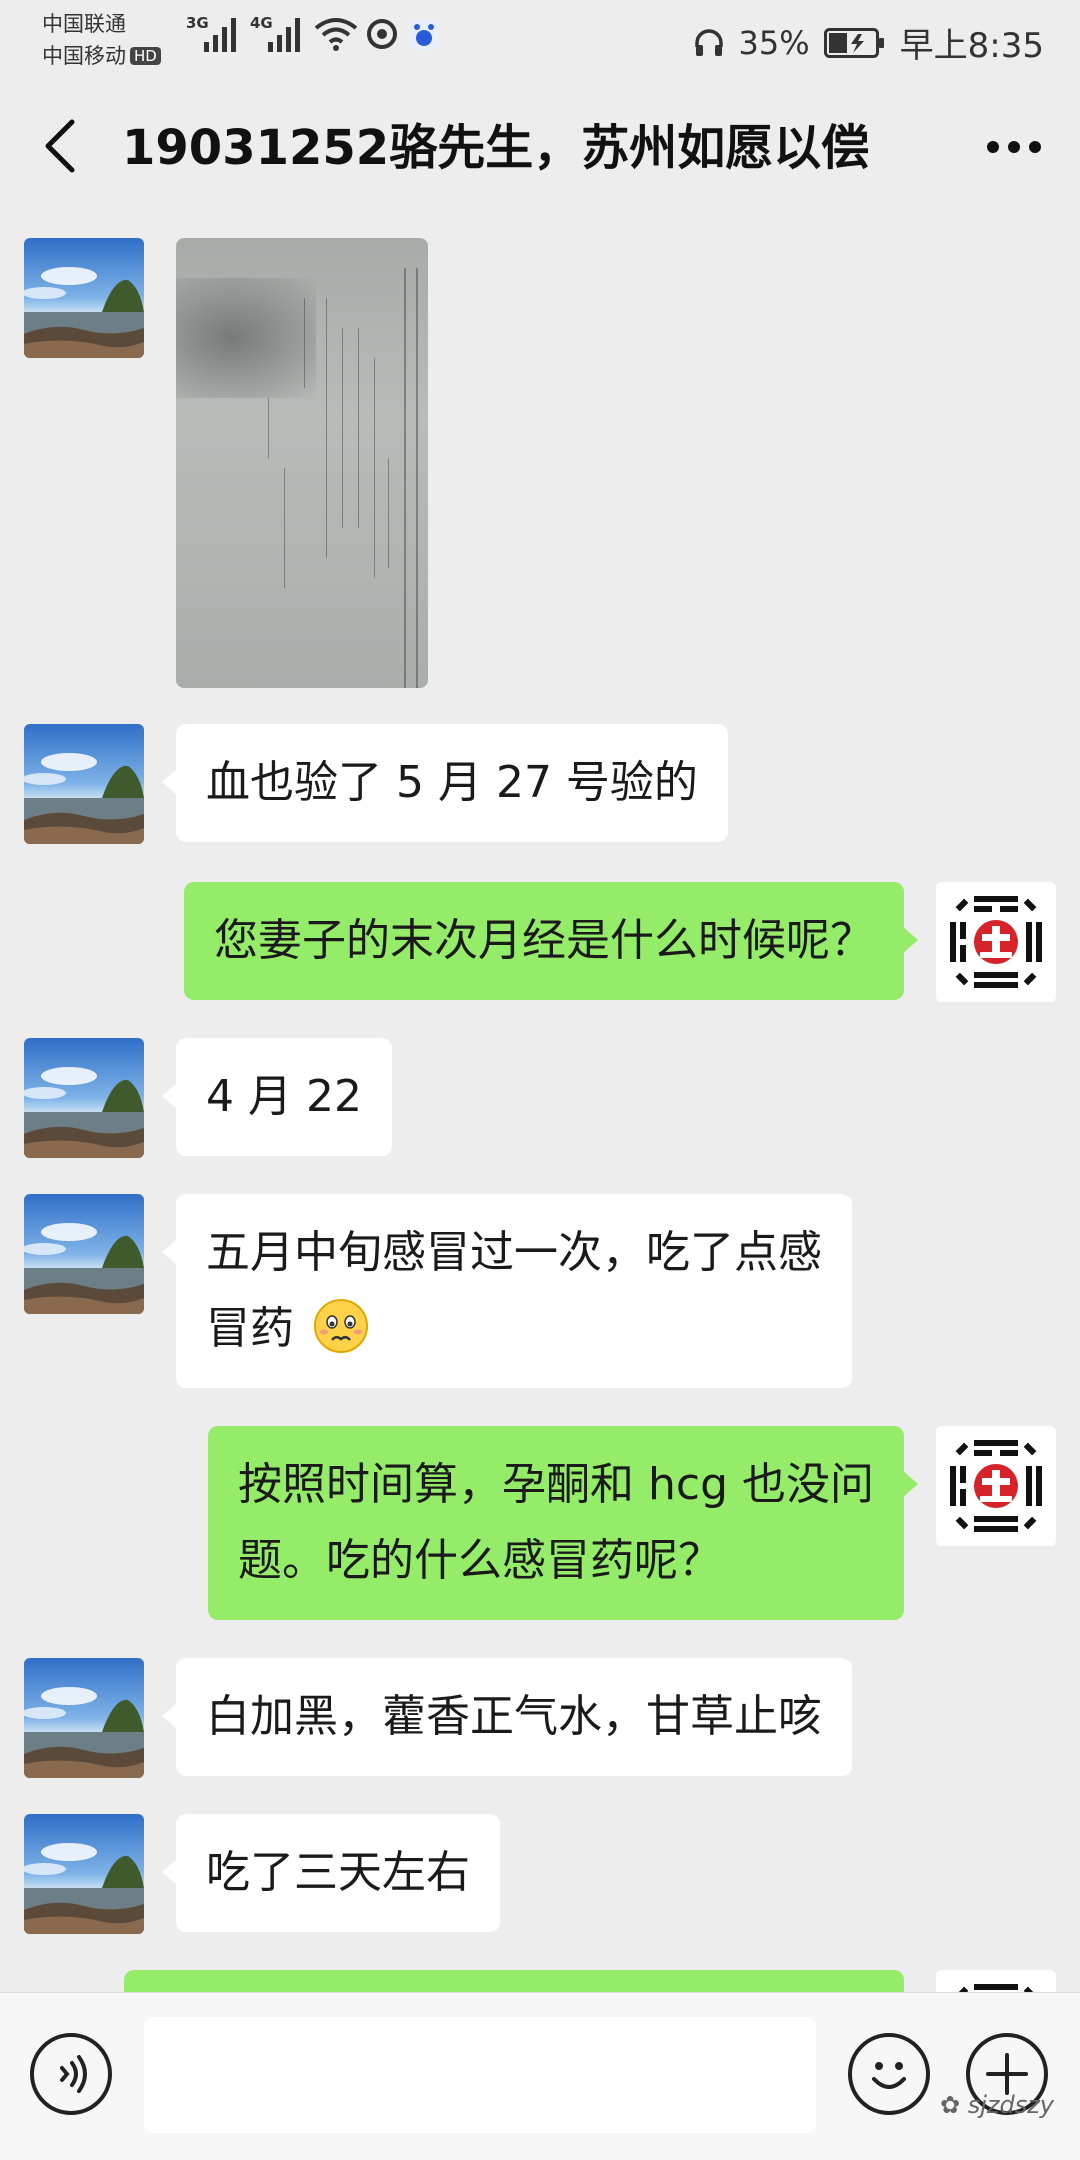 This screenshot has width=1080, height=2160. What do you see at coordinates (338, 1872) in the screenshot?
I see `message-text: 吃了三天左右` at bounding box center [338, 1872].